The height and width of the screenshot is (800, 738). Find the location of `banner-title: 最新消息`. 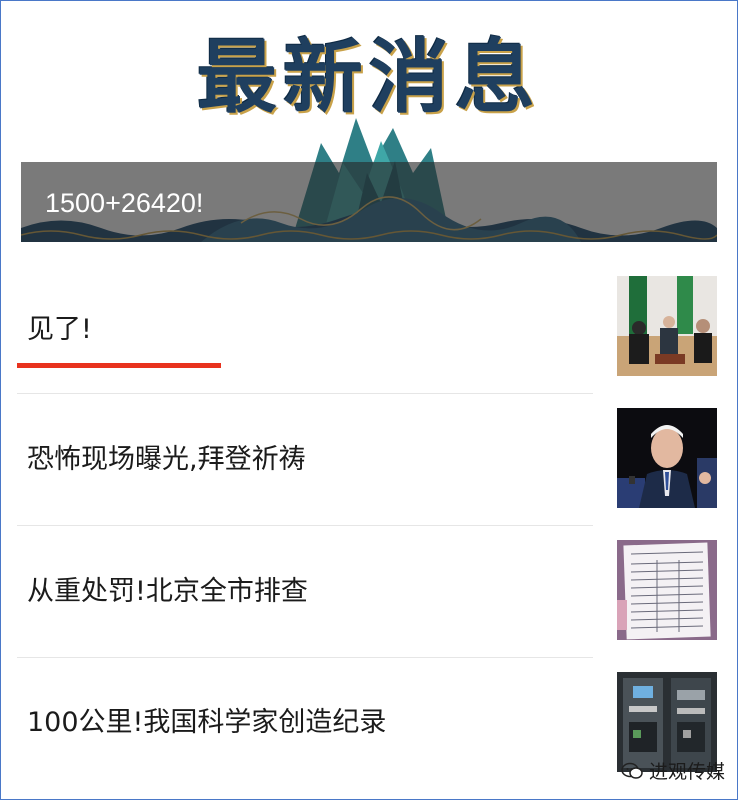

banner-title: 最新消息 is located at coordinates (369, 77).